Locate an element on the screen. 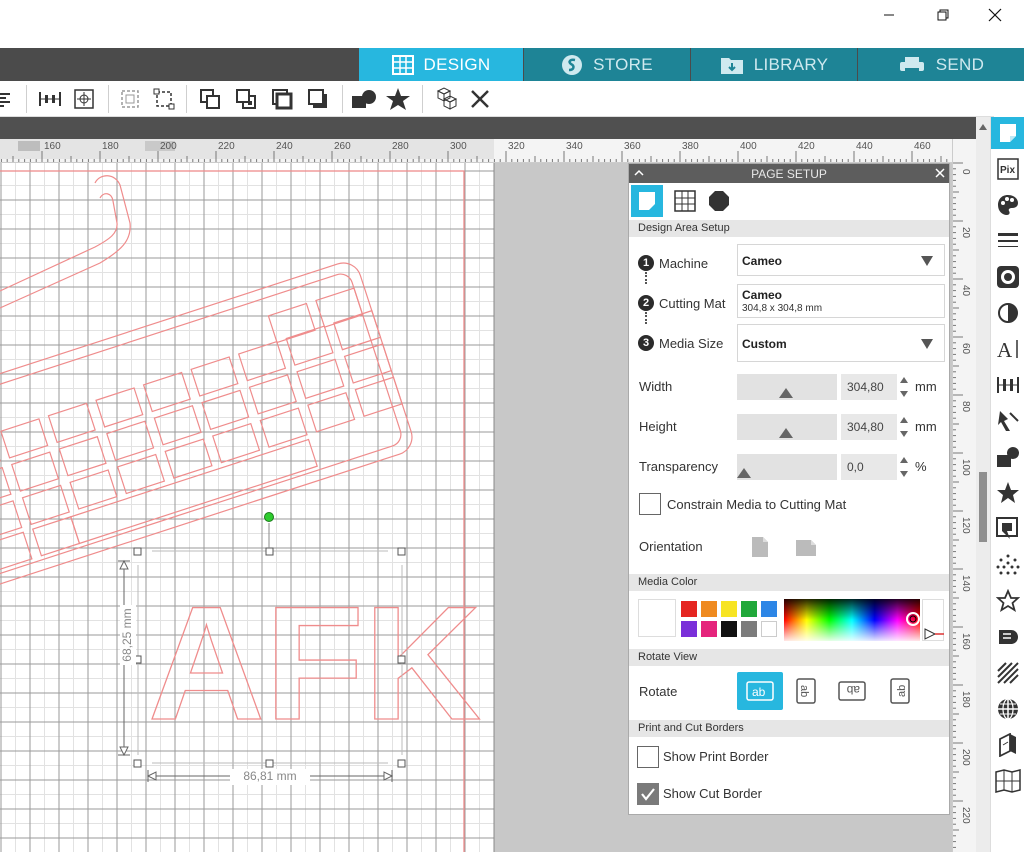 This screenshot has height=852, width=1024. rotate-270-button: ab is located at coordinates (900, 691).